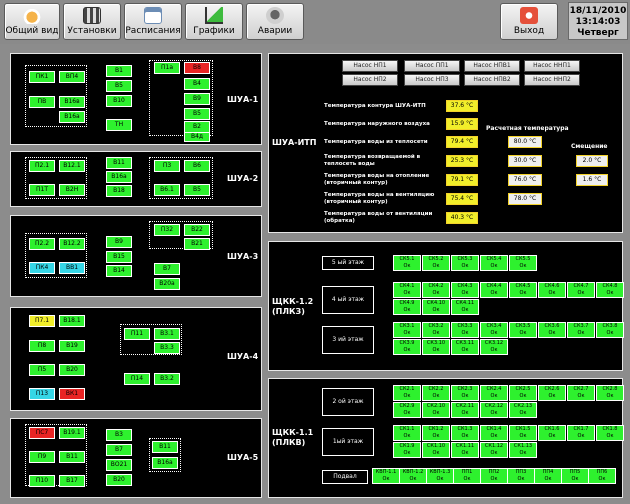  I want to click on shua4-cell: В20, so click(72, 370).